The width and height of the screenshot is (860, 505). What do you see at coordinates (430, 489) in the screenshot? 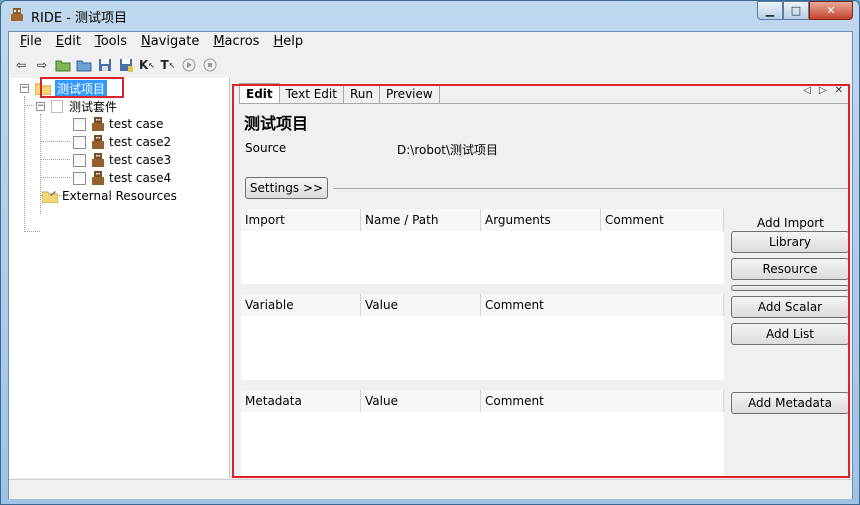
I see `status-bar` at bounding box center [430, 489].